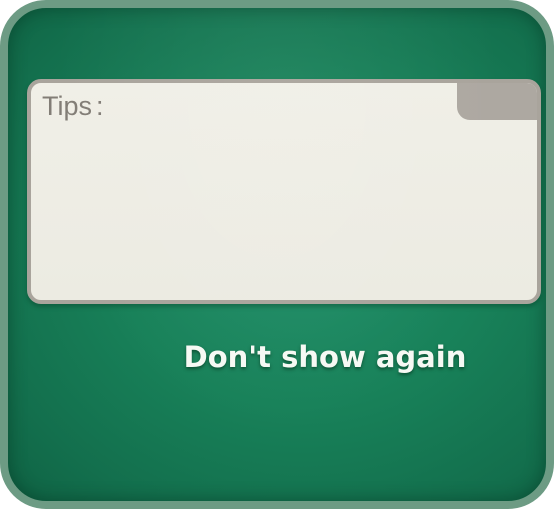  What do you see at coordinates (497, 101) in the screenshot?
I see `tips-panel-corner-tab` at bounding box center [497, 101].